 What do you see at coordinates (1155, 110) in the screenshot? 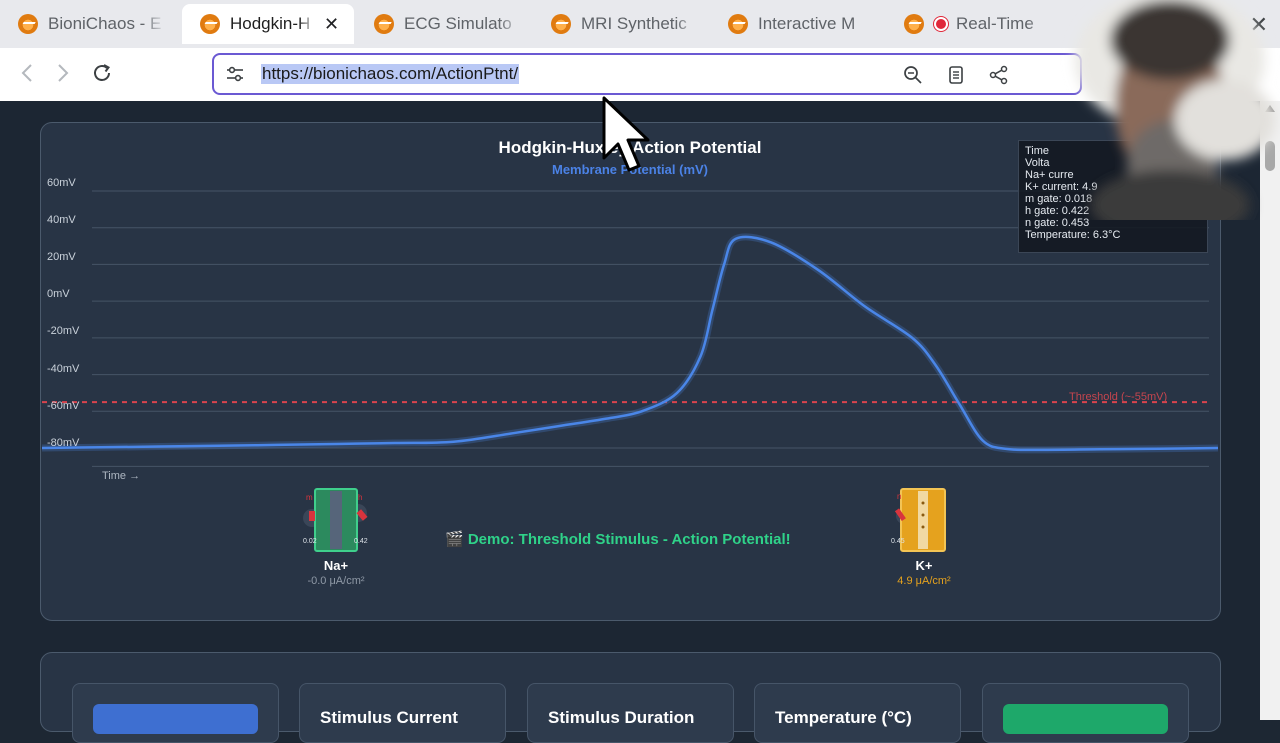
I see `webcam-overlay` at bounding box center [1155, 110].